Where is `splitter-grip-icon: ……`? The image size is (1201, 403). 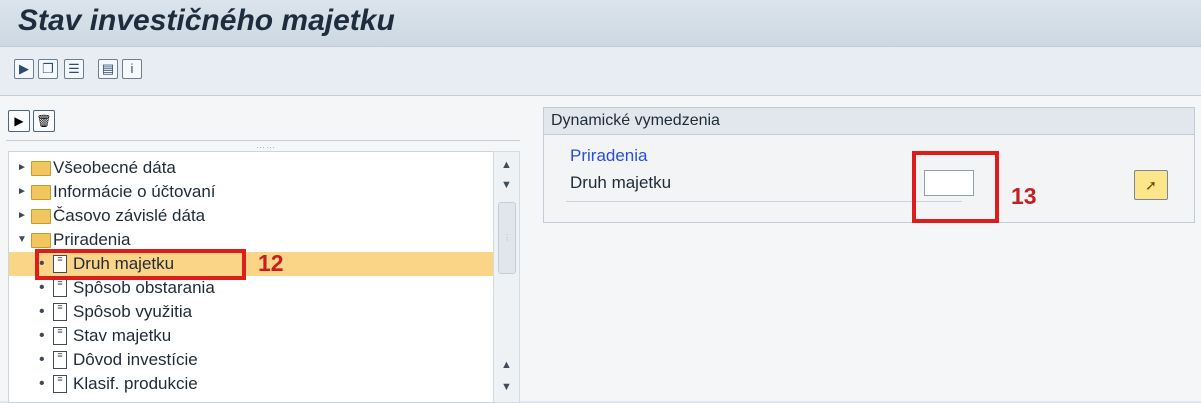 splitter-grip-icon: …… is located at coordinates (266, 145).